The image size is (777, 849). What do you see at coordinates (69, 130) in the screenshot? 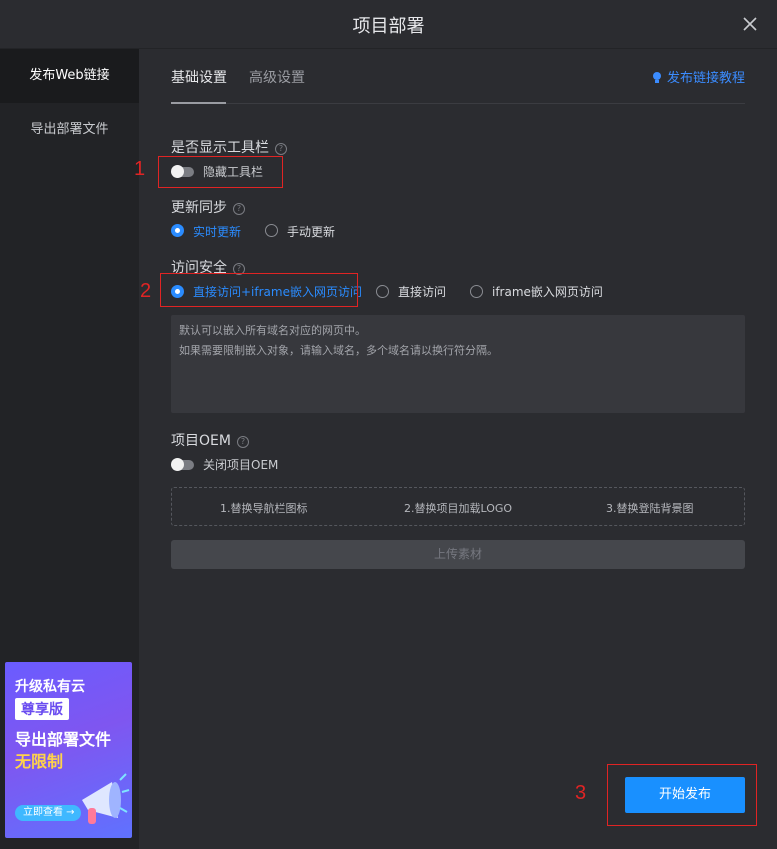
I see `sidebar-item-export-deploy-files: 导出部署文件` at bounding box center [69, 130].